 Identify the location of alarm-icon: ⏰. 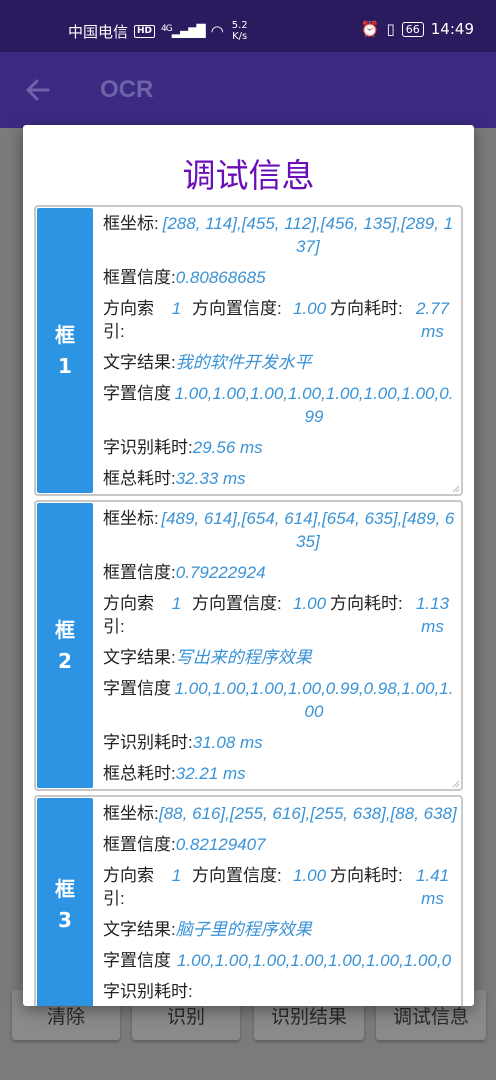
(370, 29).